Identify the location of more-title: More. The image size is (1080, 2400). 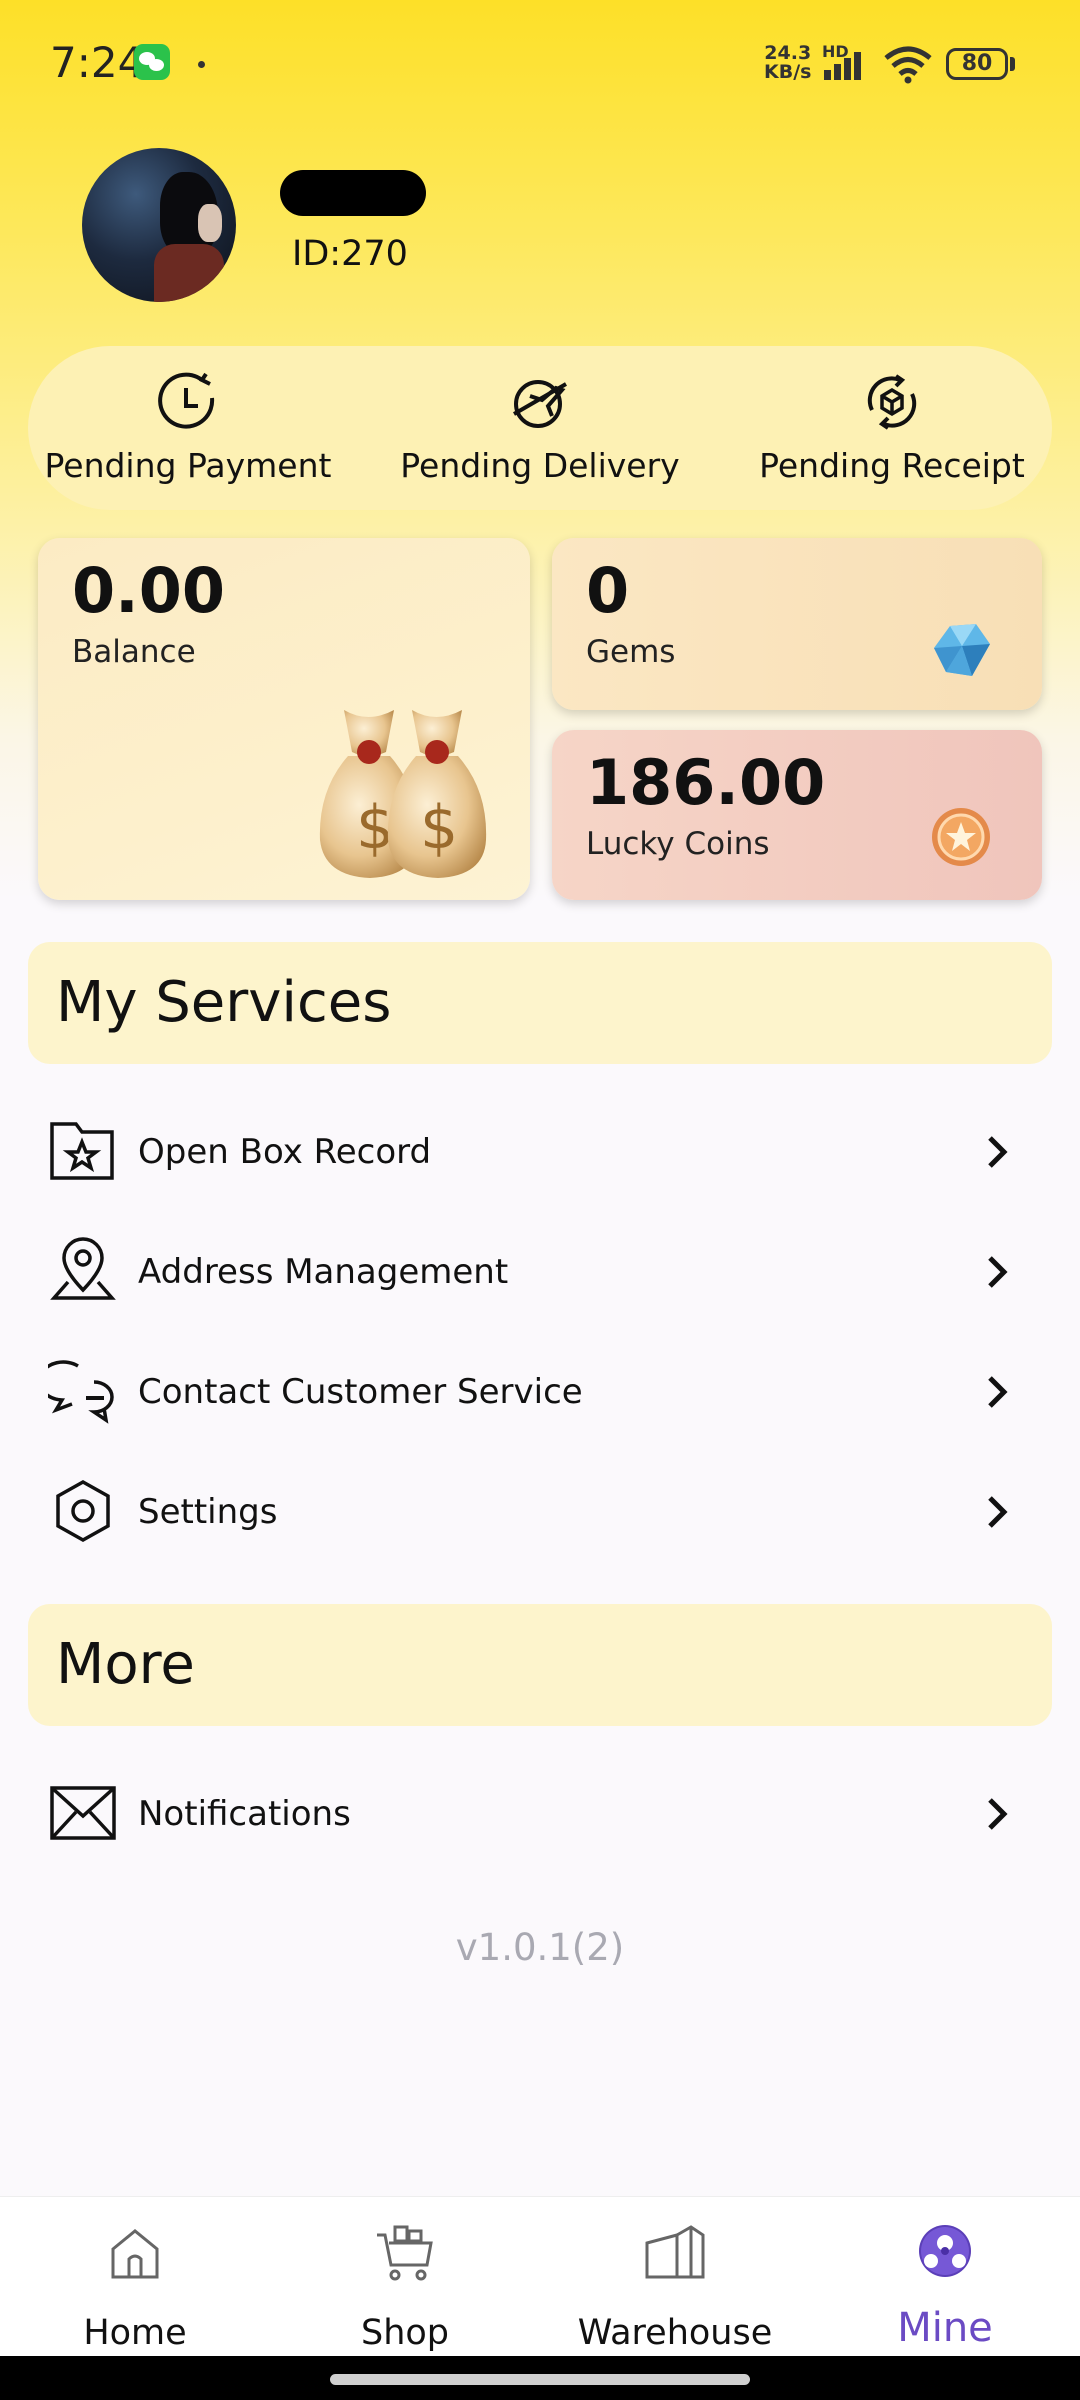
(125, 1664).